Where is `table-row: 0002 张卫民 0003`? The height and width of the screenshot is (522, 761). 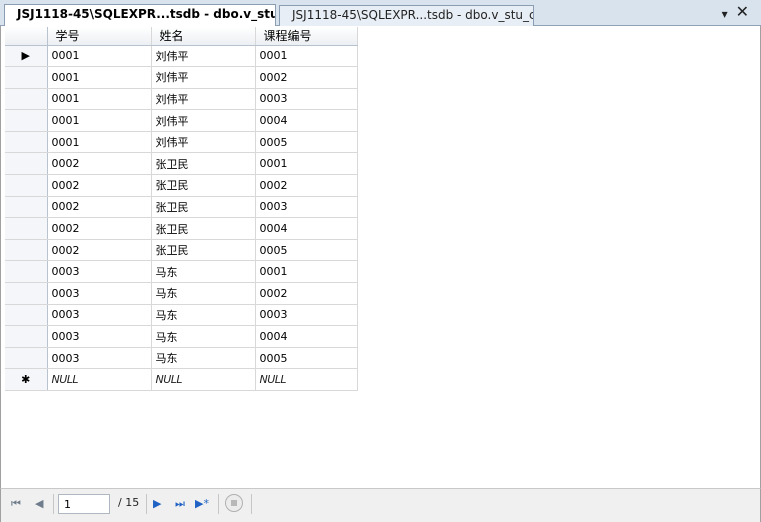
table-row: 0002 张卫民 0003 is located at coordinates (181, 207).